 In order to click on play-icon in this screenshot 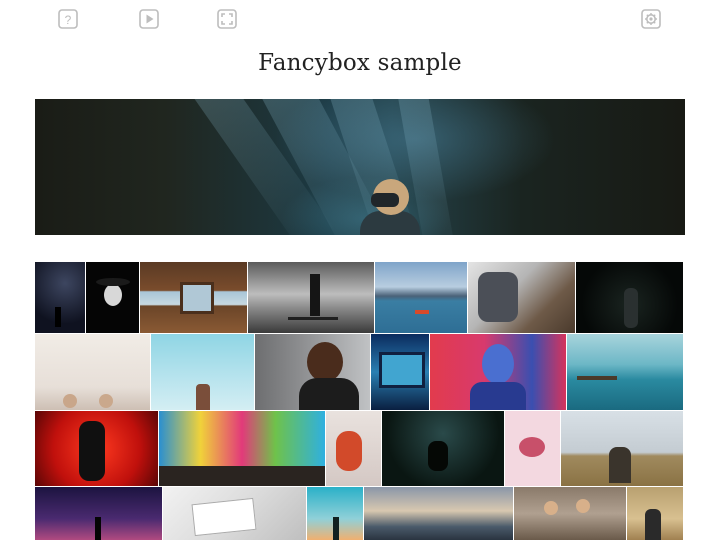, I will do `click(149, 19)`.